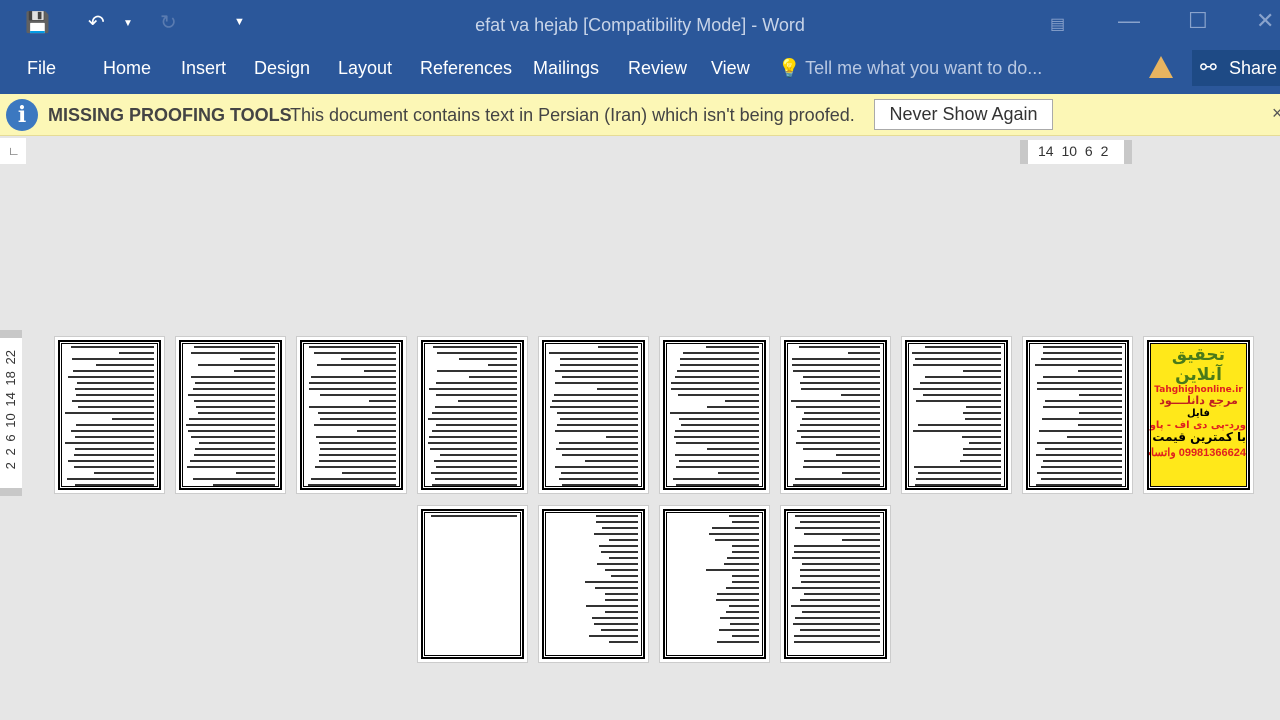  I want to click on horizontal-ruler: 14 10 6 2, so click(1076, 152).